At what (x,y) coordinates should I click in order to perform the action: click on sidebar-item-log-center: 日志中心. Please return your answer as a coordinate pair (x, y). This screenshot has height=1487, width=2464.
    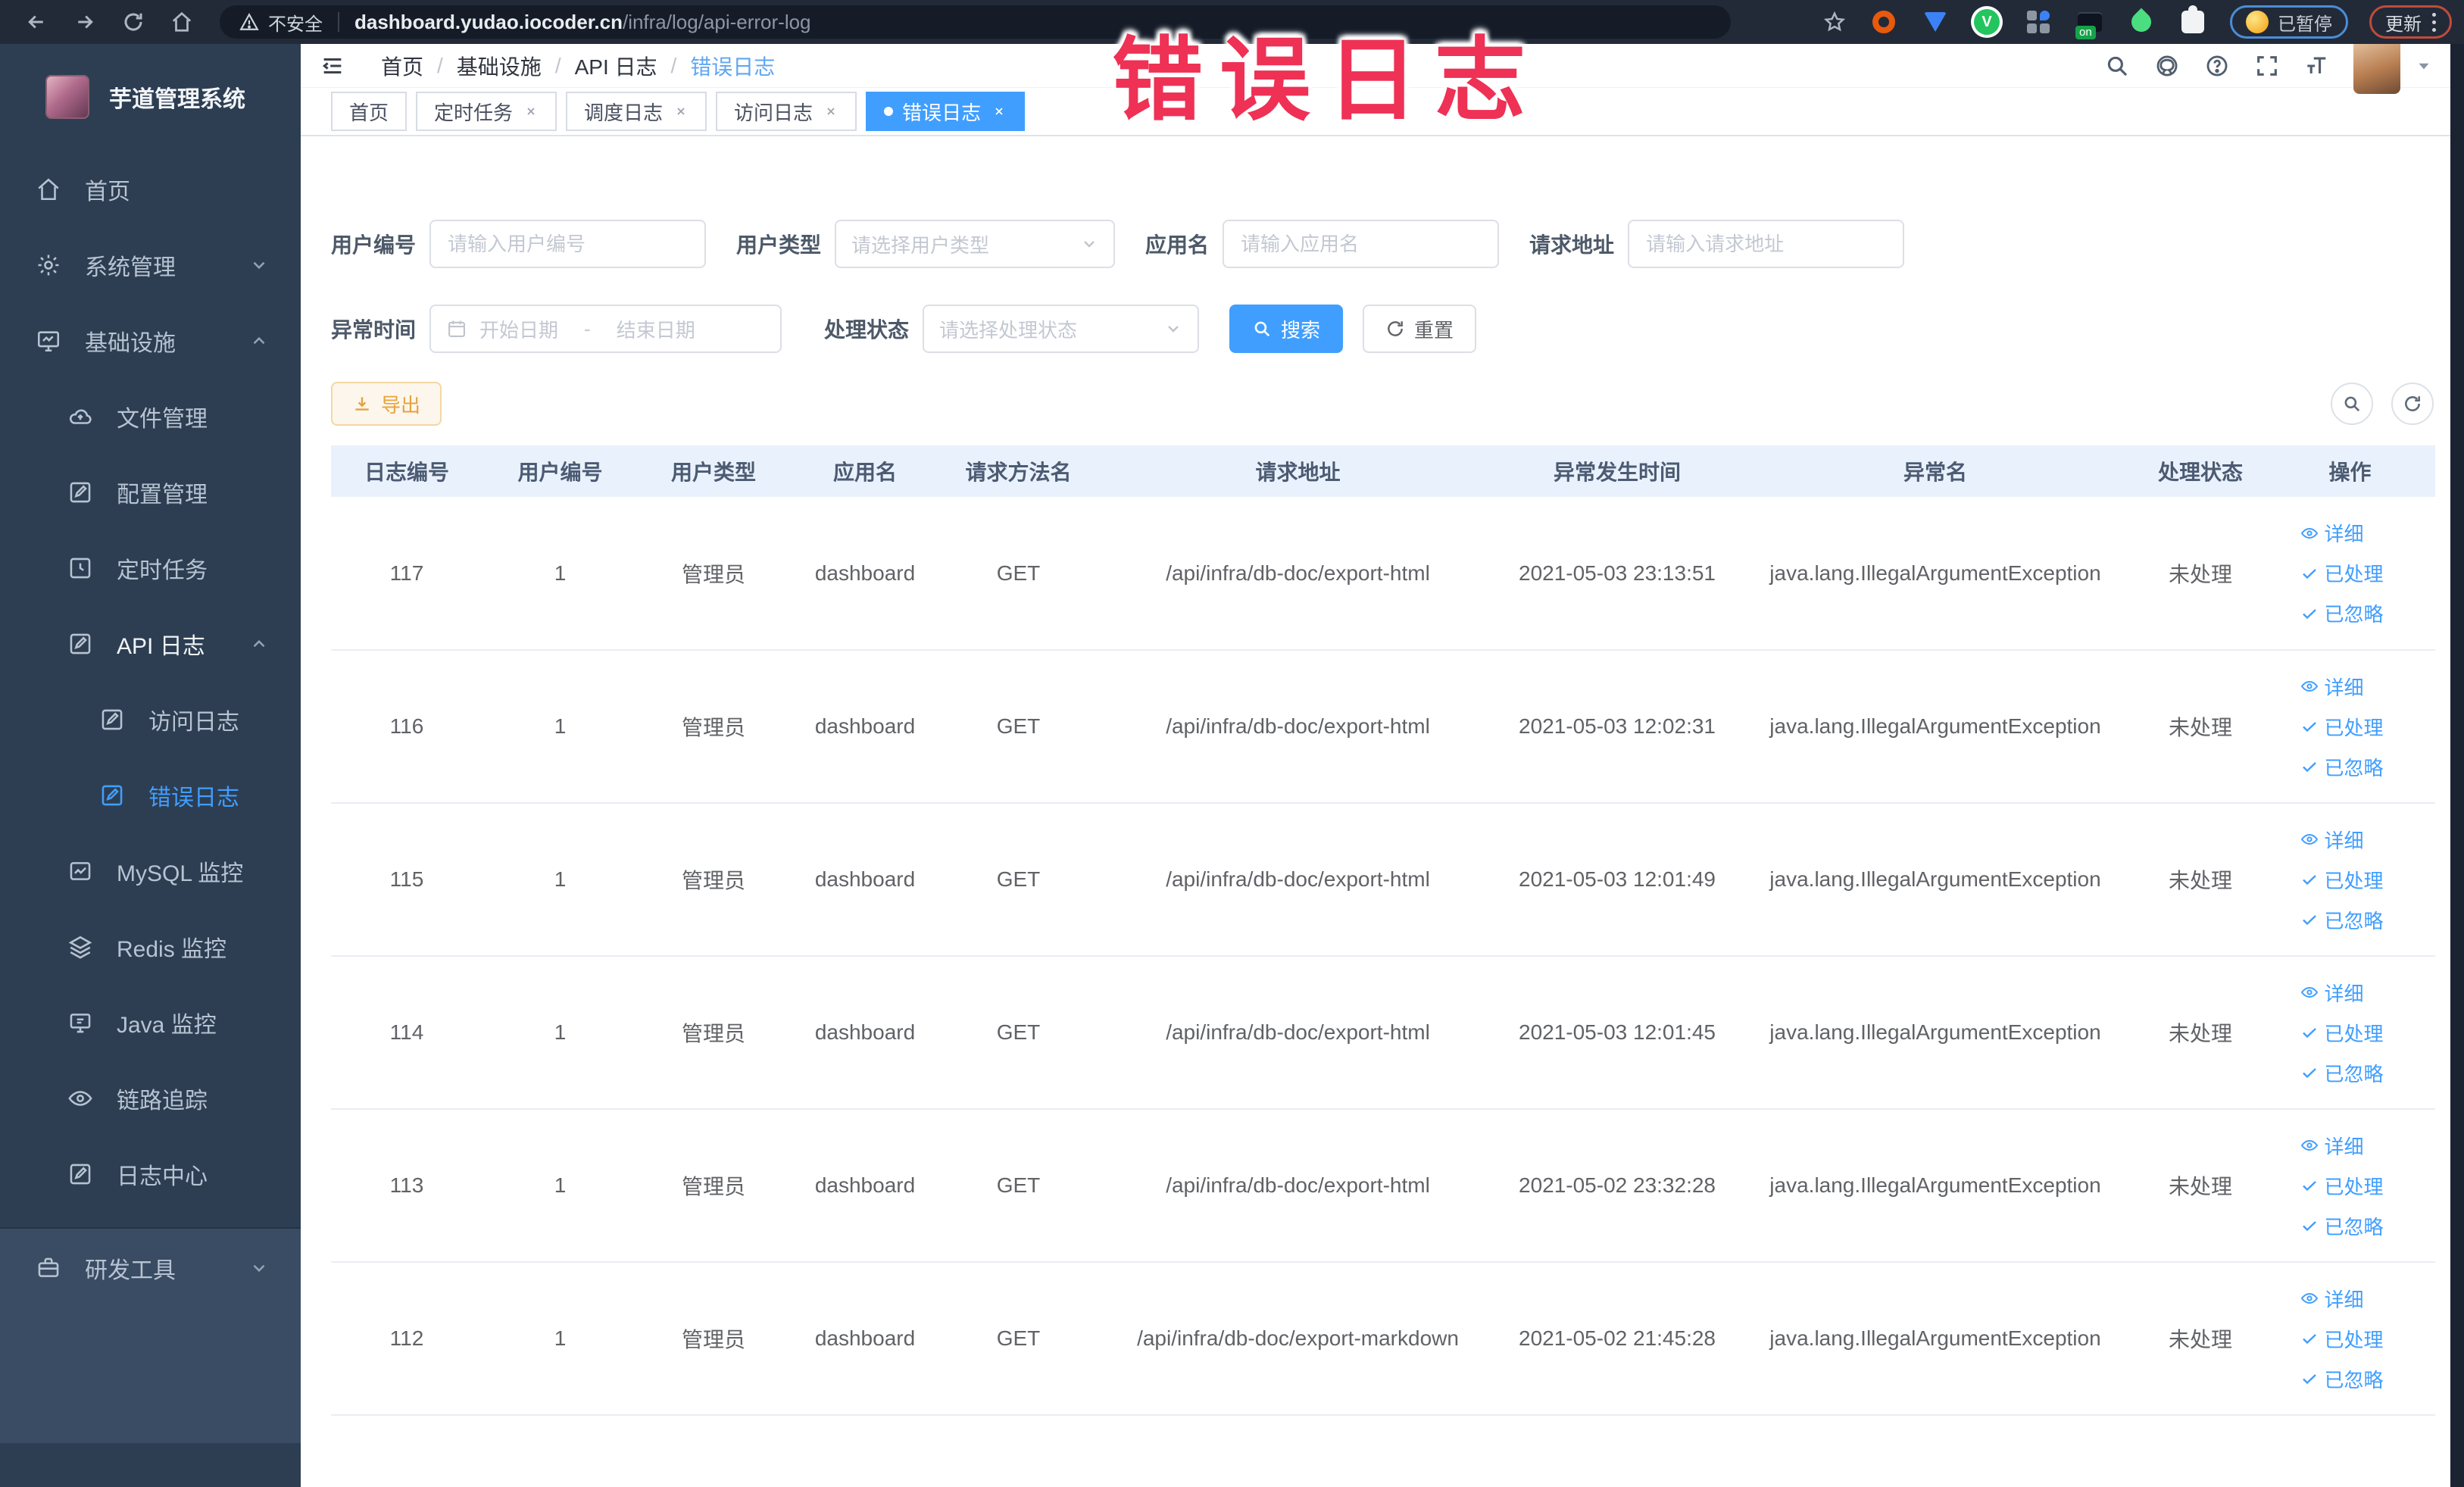
    Looking at the image, I should click on (150, 1174).